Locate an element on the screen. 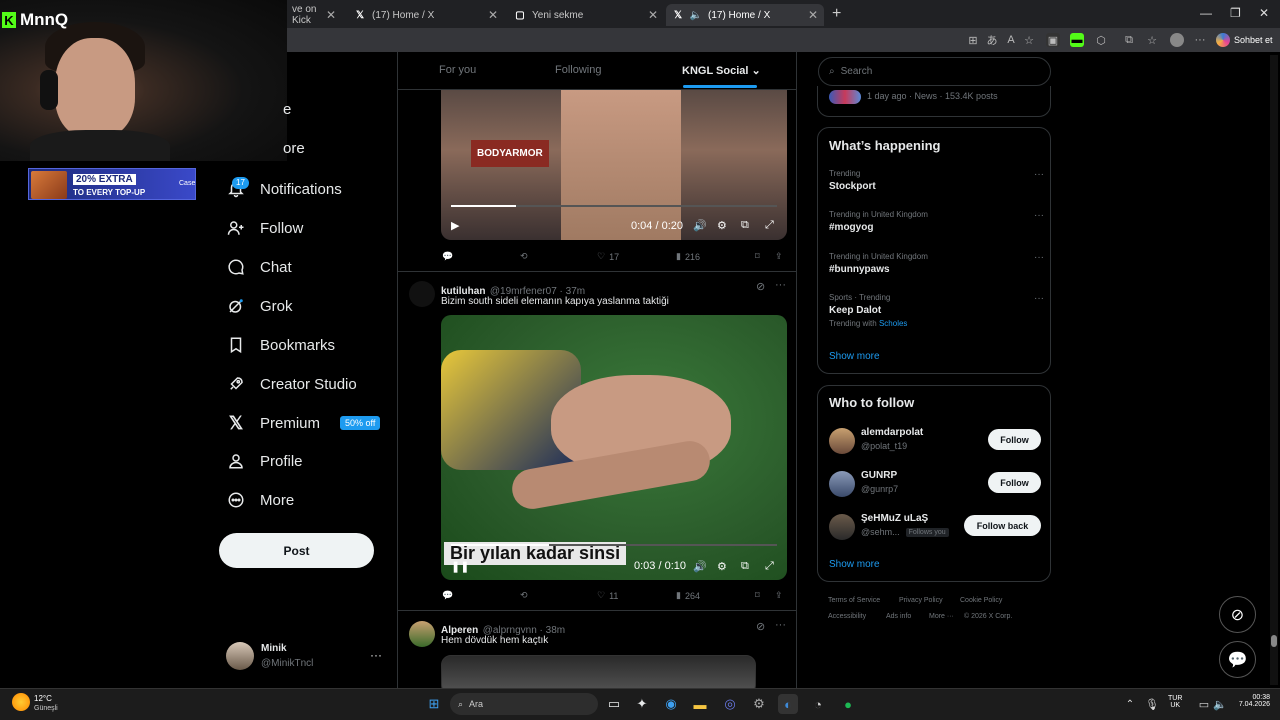 The height and width of the screenshot is (720, 1280). language-indicator: TUR UK is located at coordinates (1175, 702).